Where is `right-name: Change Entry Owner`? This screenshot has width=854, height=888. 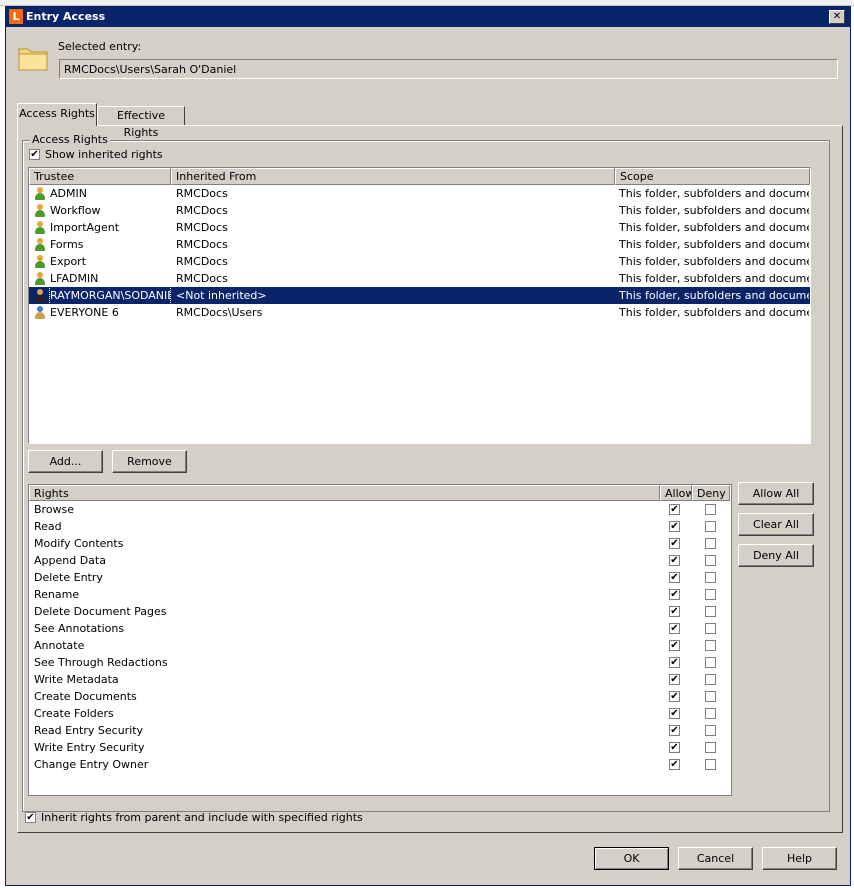
right-name: Change Entry Owner is located at coordinates (91, 764).